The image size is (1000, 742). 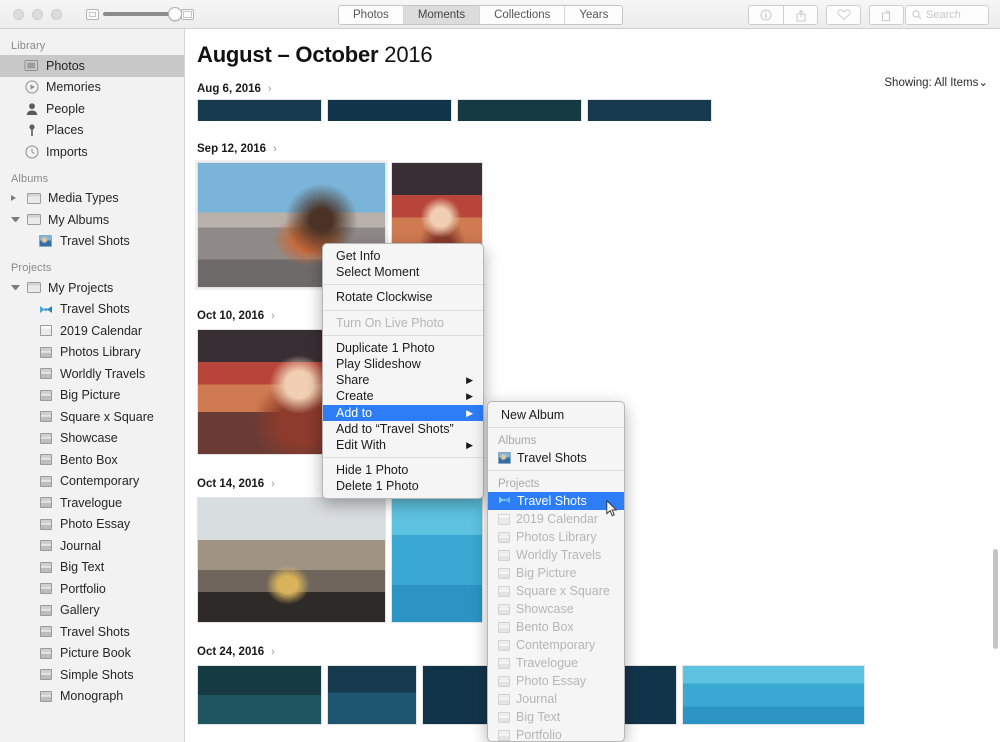 I want to click on sidebar-item-project-travel-shots: Travel Shots, so click(x=92, y=310).